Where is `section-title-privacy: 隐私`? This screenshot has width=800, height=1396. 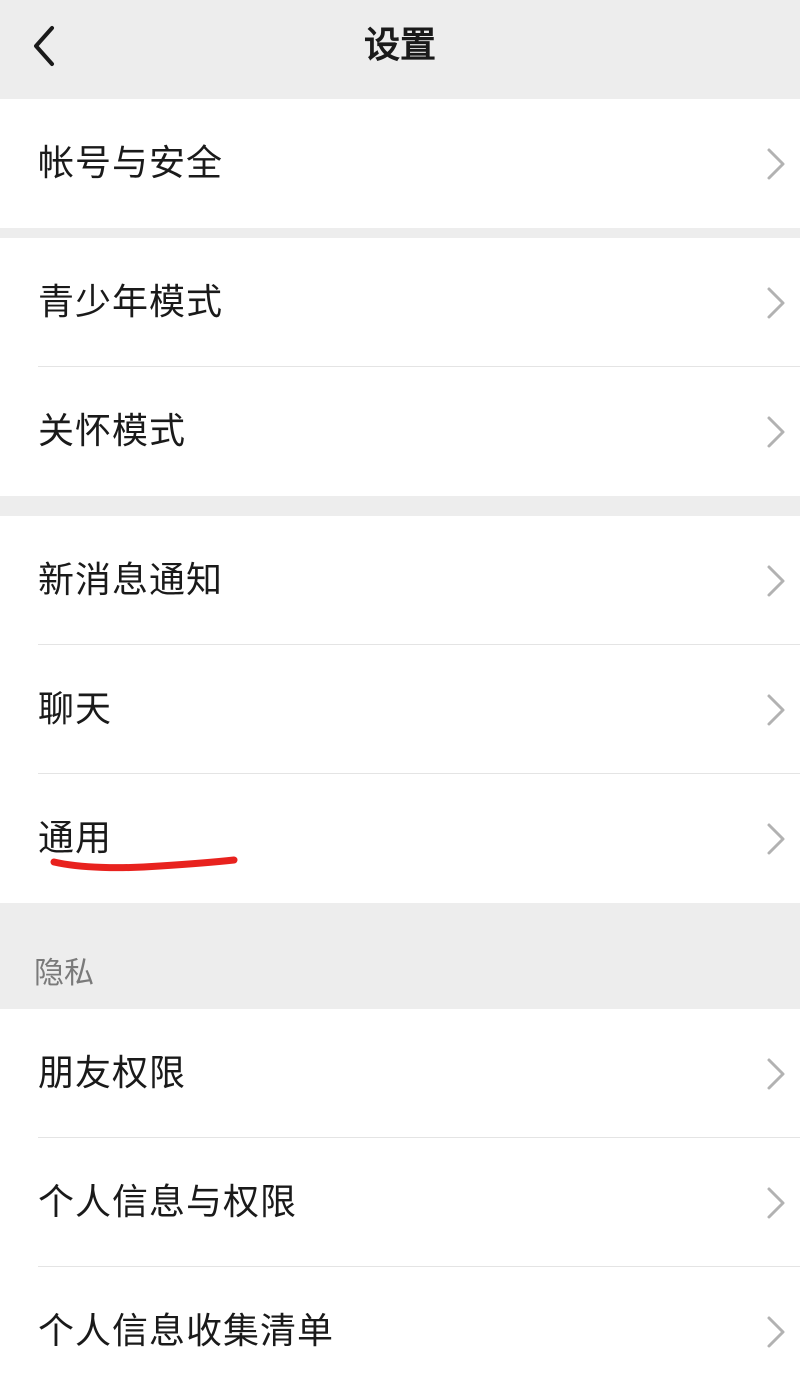 section-title-privacy: 隐私 is located at coordinates (64, 973).